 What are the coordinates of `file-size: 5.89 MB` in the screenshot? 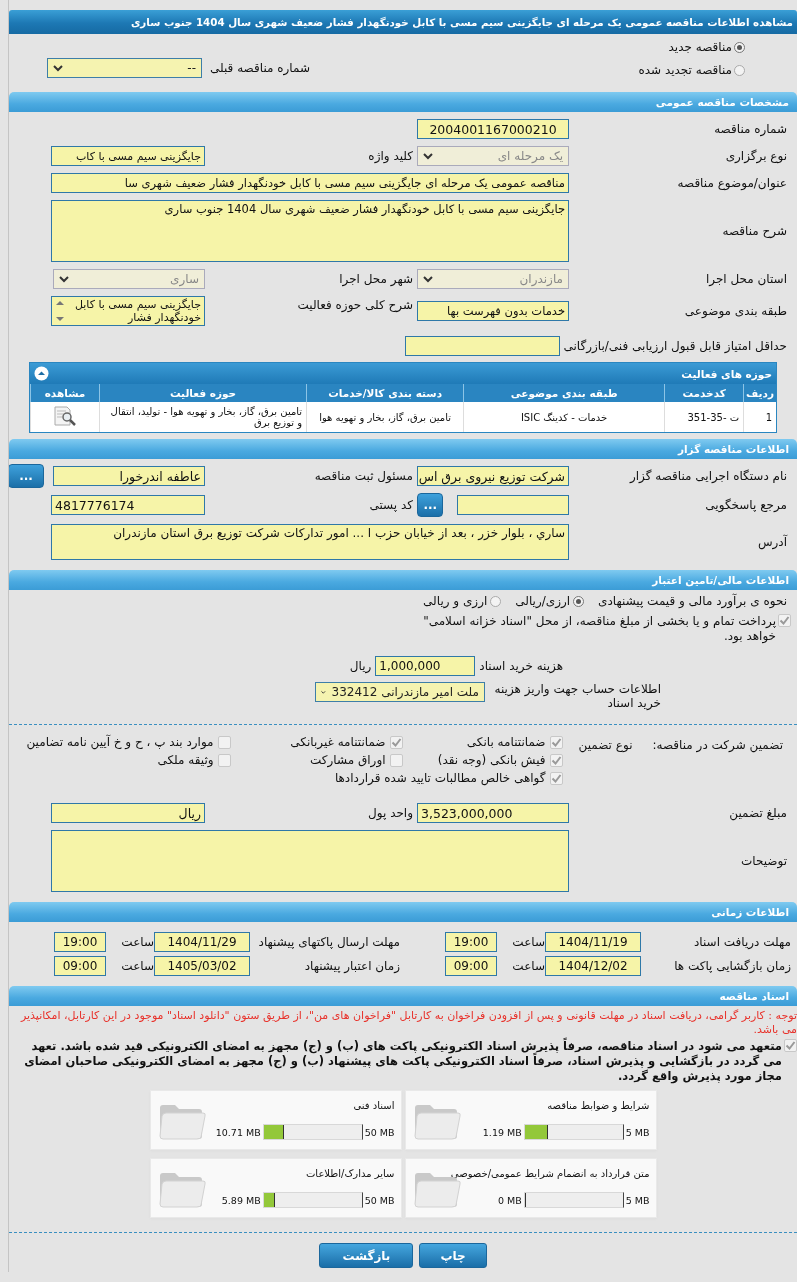 It's located at (241, 1200).